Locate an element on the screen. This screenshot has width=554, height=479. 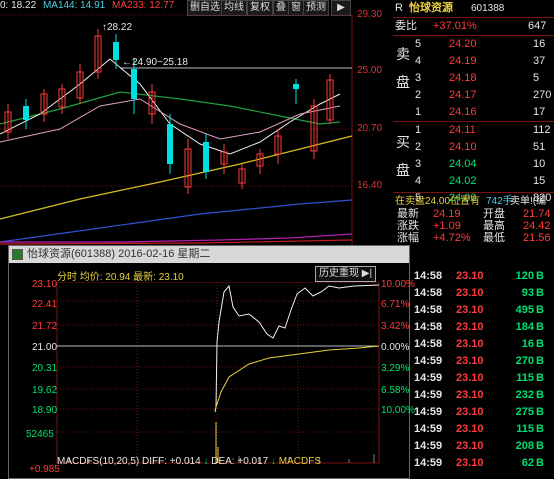
tick-volume: 16 is located at coordinates (527, 344).